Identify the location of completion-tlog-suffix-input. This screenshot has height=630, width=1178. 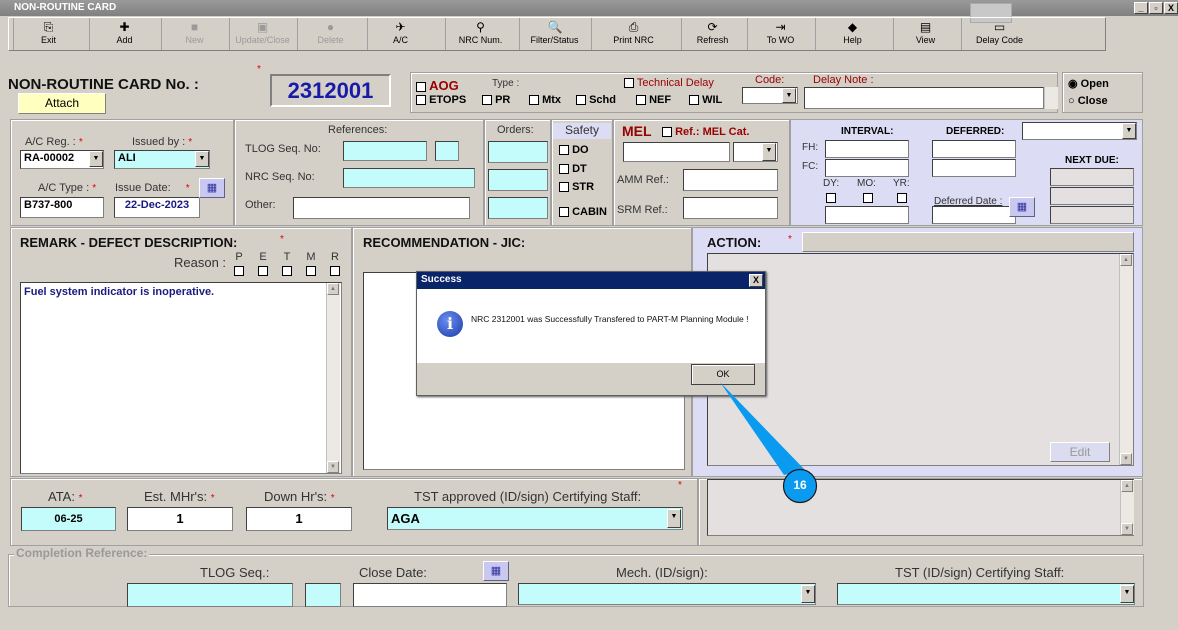
(323, 595).